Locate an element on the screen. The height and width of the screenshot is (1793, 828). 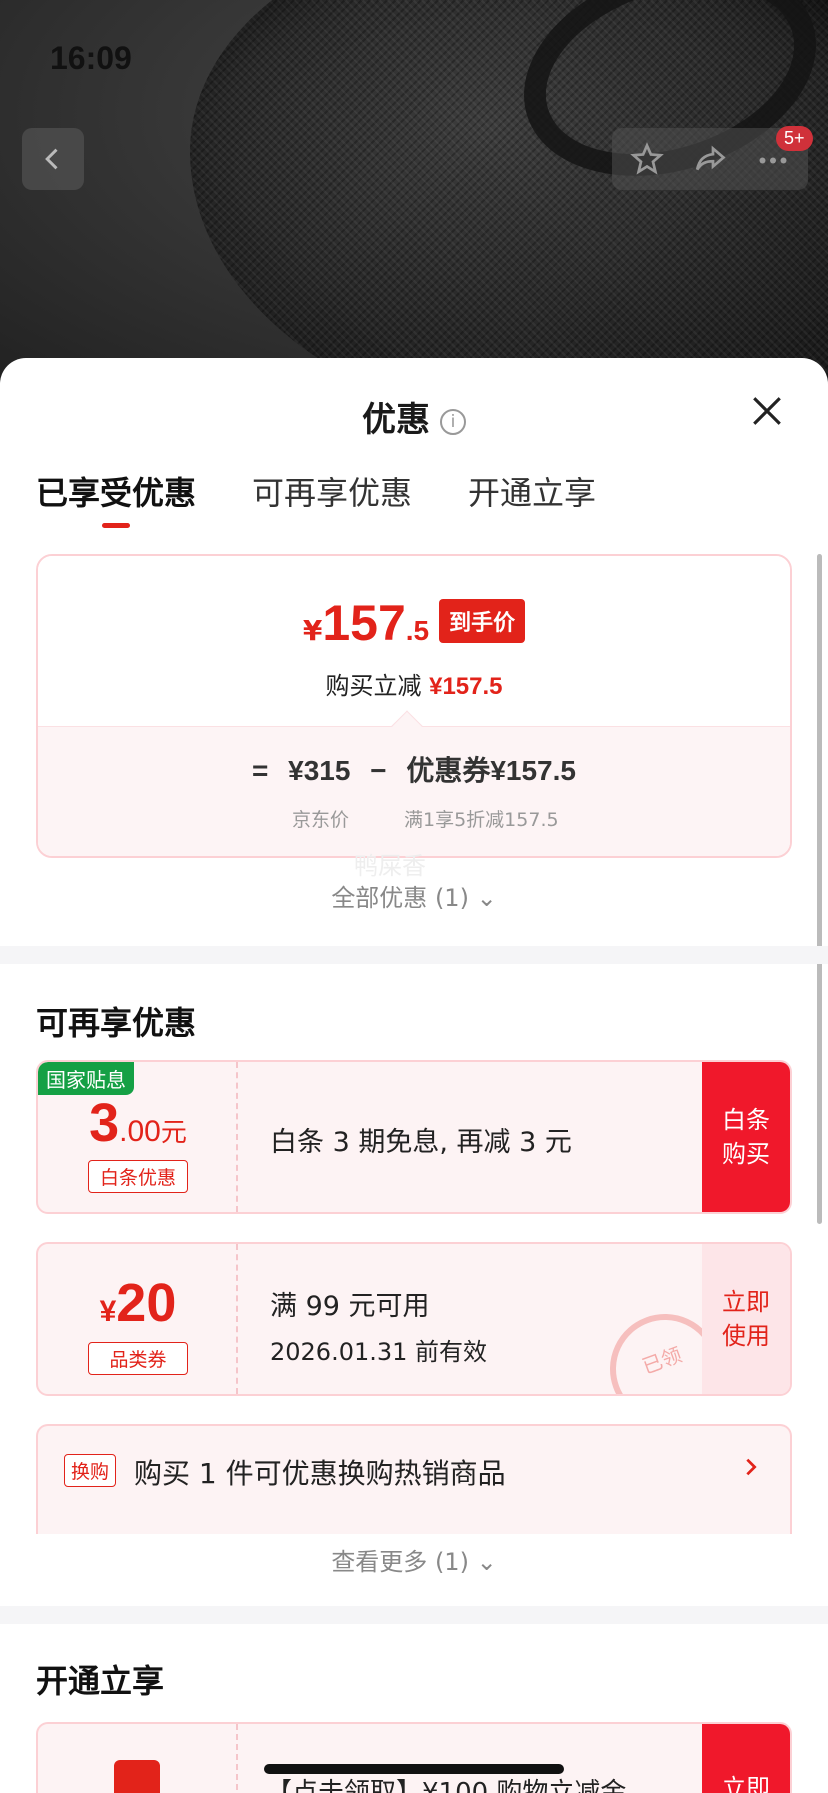
use-now-button: 立即 使用 is located at coordinates (746, 1319).